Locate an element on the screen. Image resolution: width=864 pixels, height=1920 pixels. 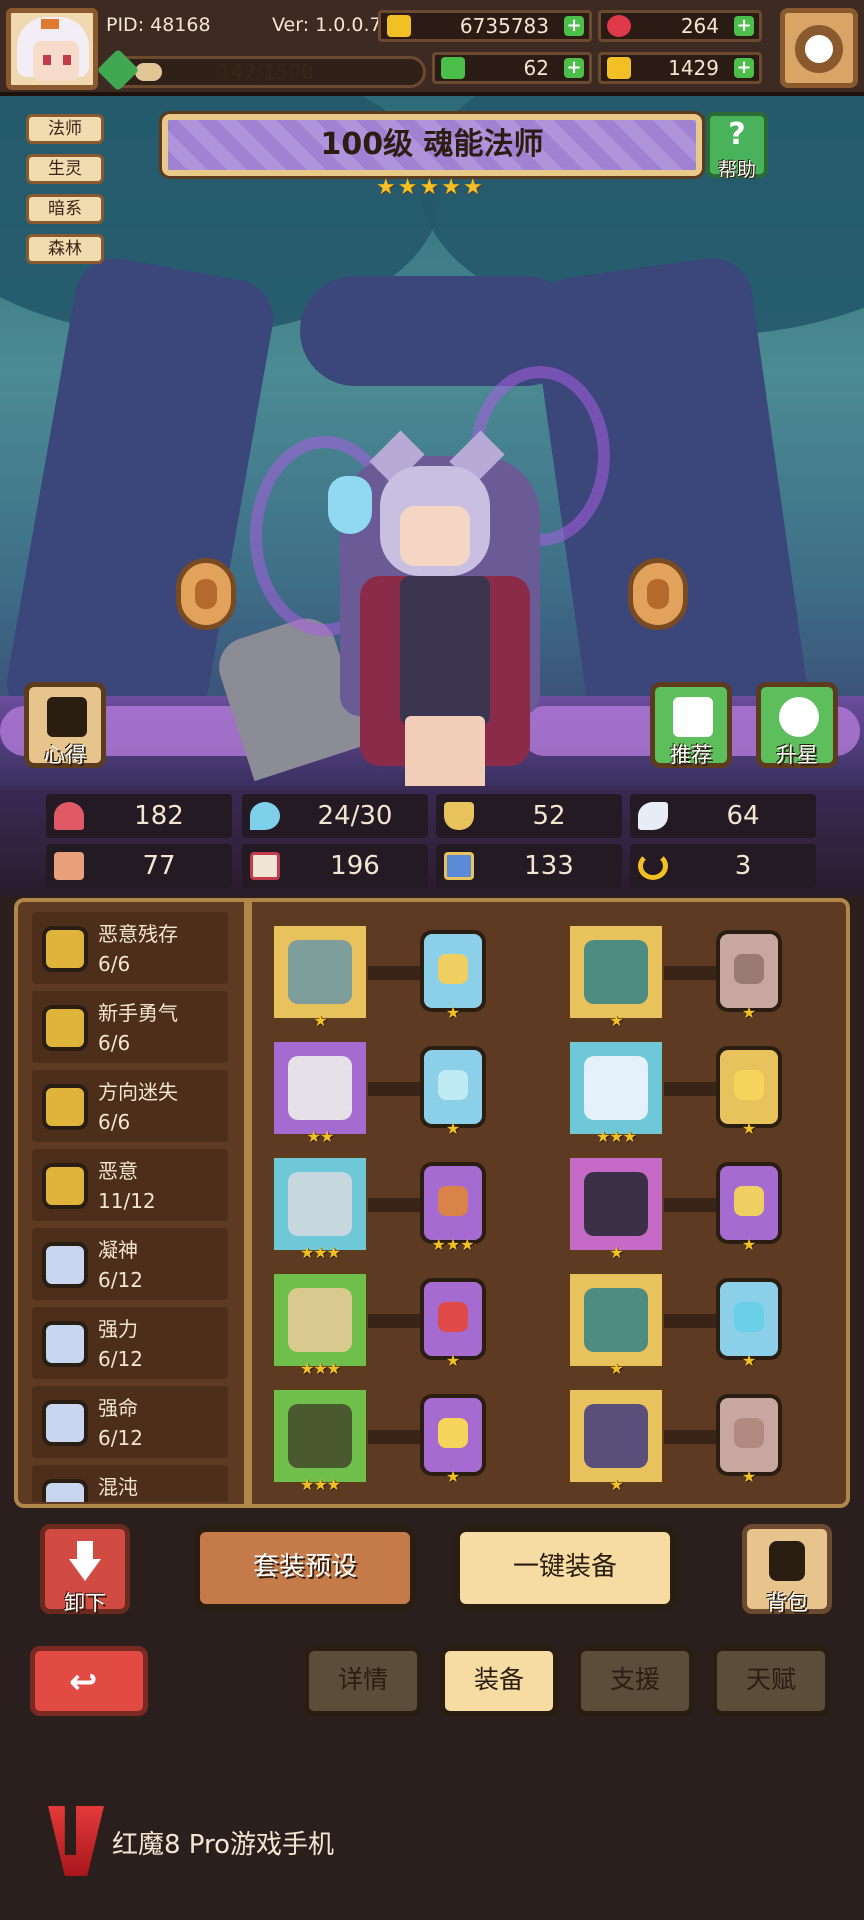
hero-character is located at coordinates (440, 601).